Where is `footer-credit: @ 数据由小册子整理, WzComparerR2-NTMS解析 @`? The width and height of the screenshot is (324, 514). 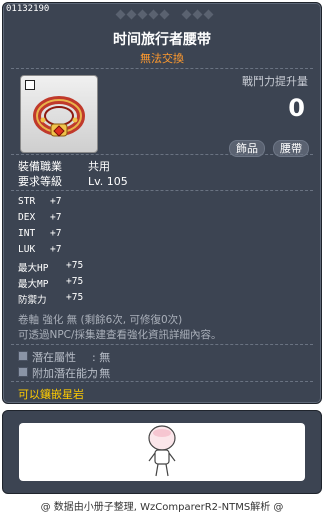
footer-credit: @ 数据由小册子整理, WzComparerR2-NTMS解析 @ is located at coordinates (162, 507).